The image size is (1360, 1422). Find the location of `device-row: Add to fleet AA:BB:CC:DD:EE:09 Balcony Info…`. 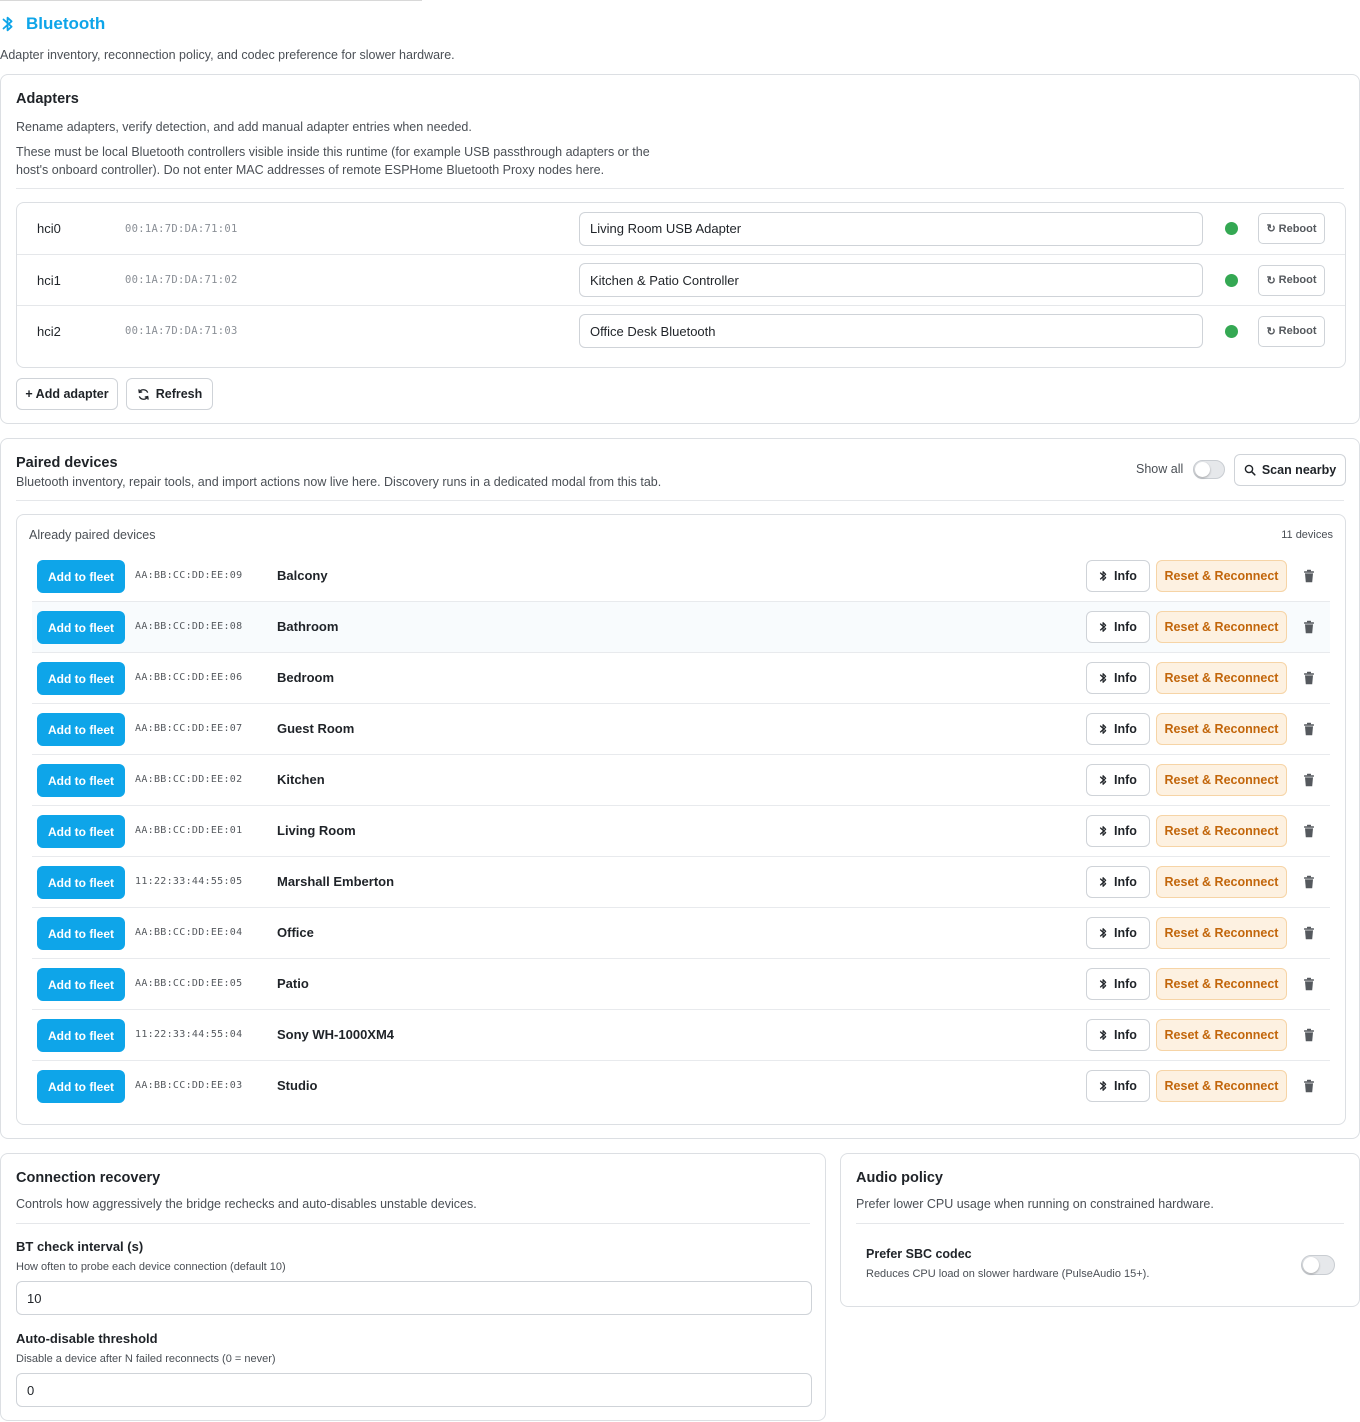

device-row: Add to fleet AA:BB:CC:DD:EE:09 Balcony Info… is located at coordinates (681, 576).